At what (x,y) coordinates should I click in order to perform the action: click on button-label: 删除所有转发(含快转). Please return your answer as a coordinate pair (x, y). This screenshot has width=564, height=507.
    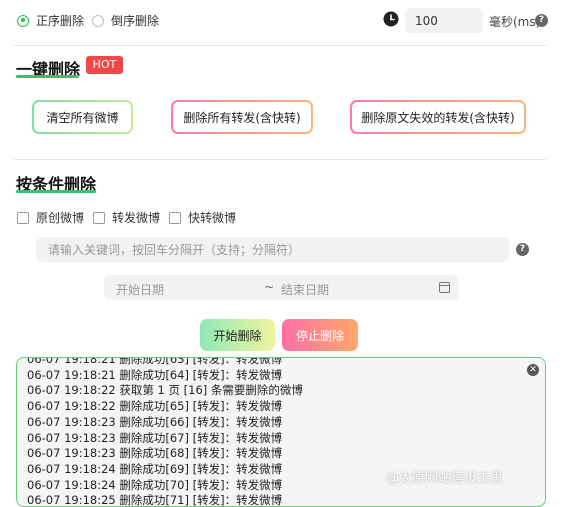
    Looking at the image, I should click on (242, 117).